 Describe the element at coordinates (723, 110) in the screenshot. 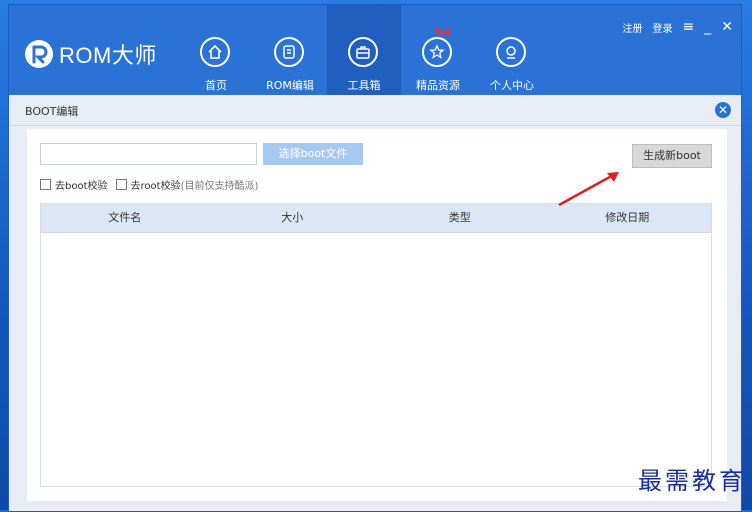

I see `panel-close-icon: ✕` at that location.